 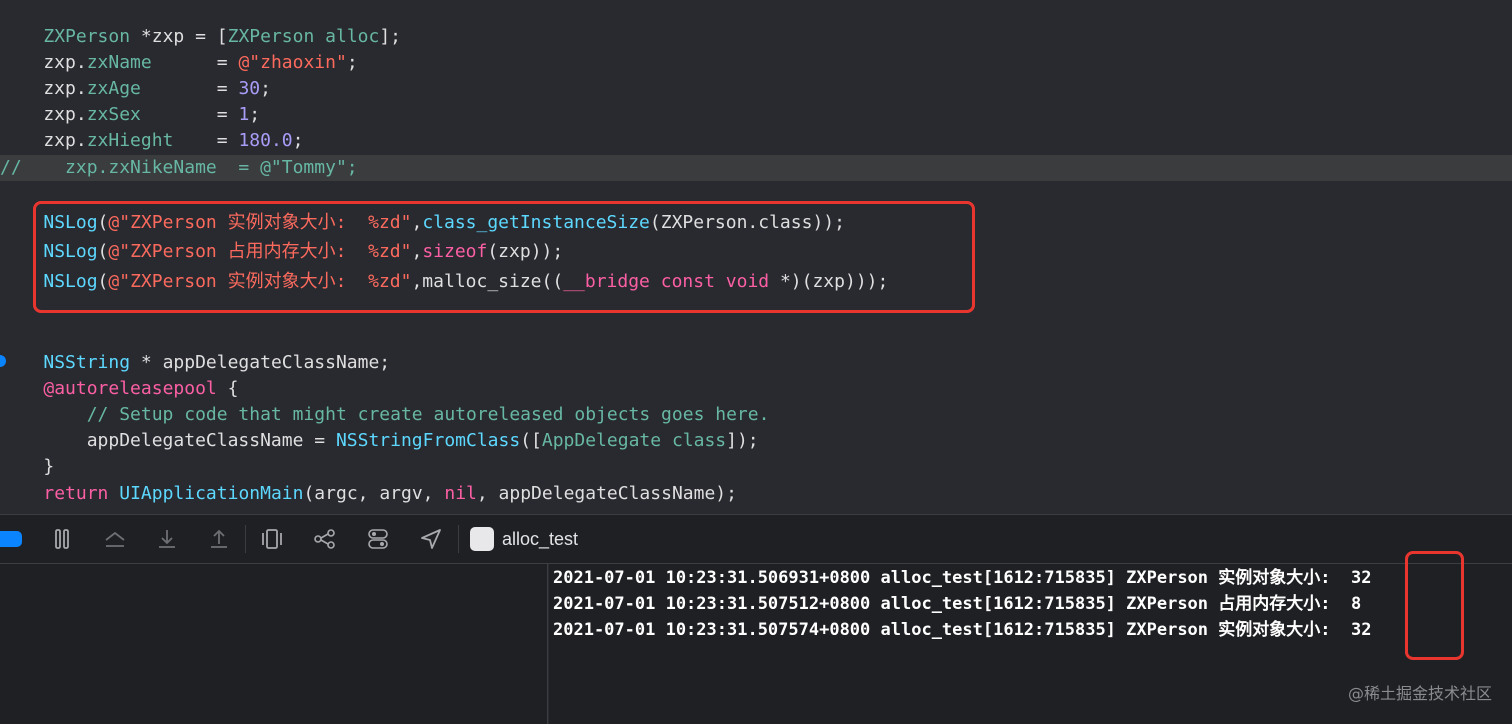 What do you see at coordinates (292, 62) in the screenshot?
I see `code-token: @"zhaoxin"` at bounding box center [292, 62].